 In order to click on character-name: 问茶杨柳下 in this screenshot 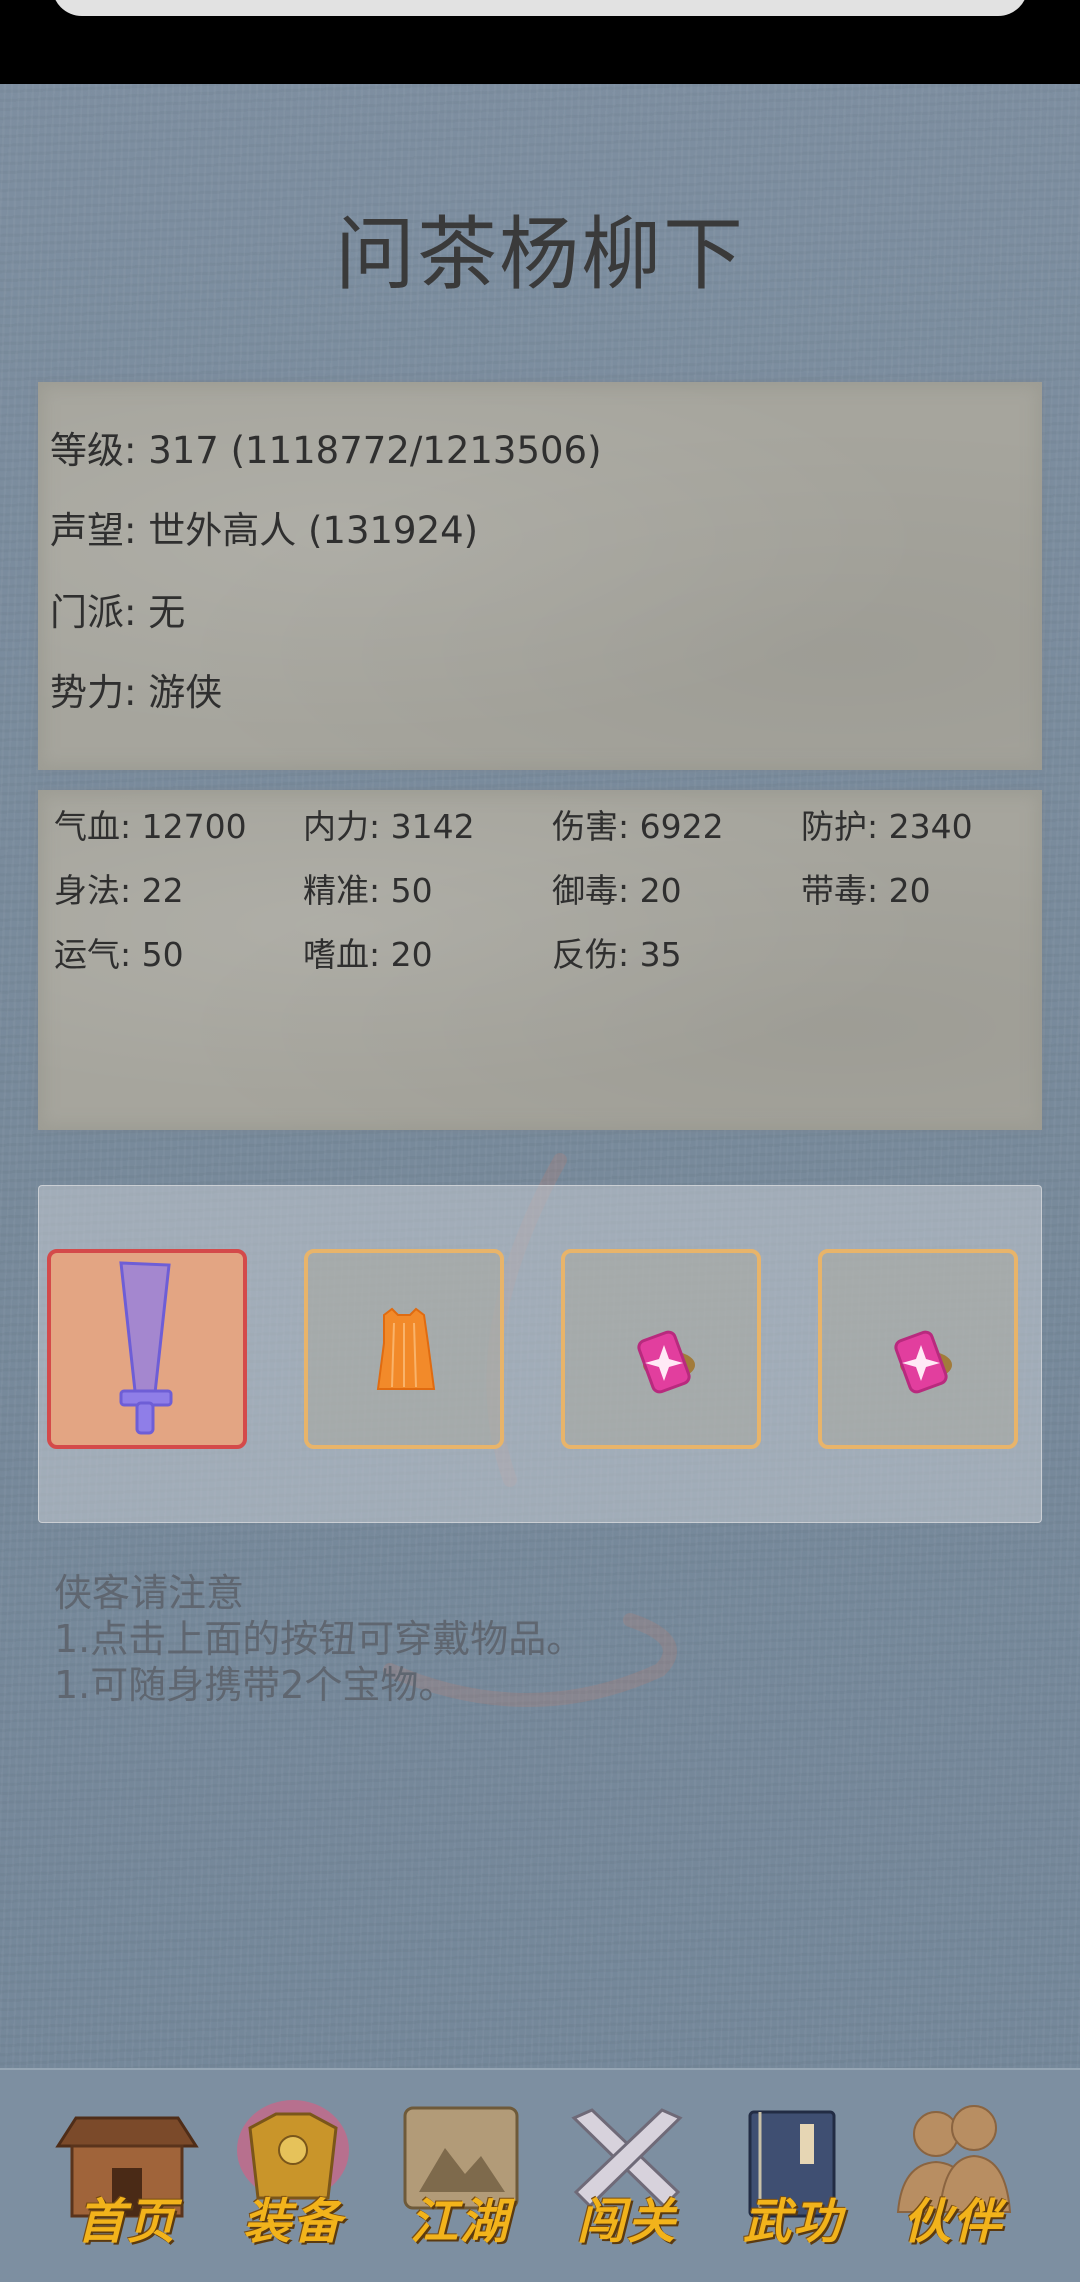, I will do `click(540, 254)`.